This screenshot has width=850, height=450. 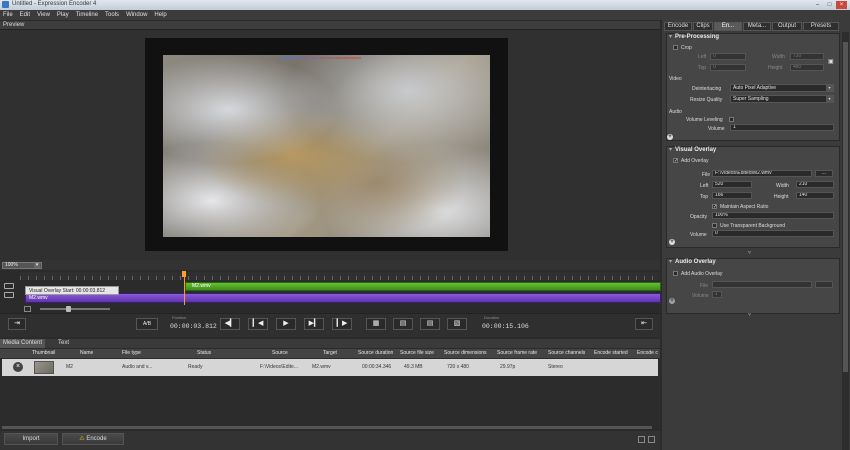 I want to click on tab-encode: Encode, so click(x=678, y=26).